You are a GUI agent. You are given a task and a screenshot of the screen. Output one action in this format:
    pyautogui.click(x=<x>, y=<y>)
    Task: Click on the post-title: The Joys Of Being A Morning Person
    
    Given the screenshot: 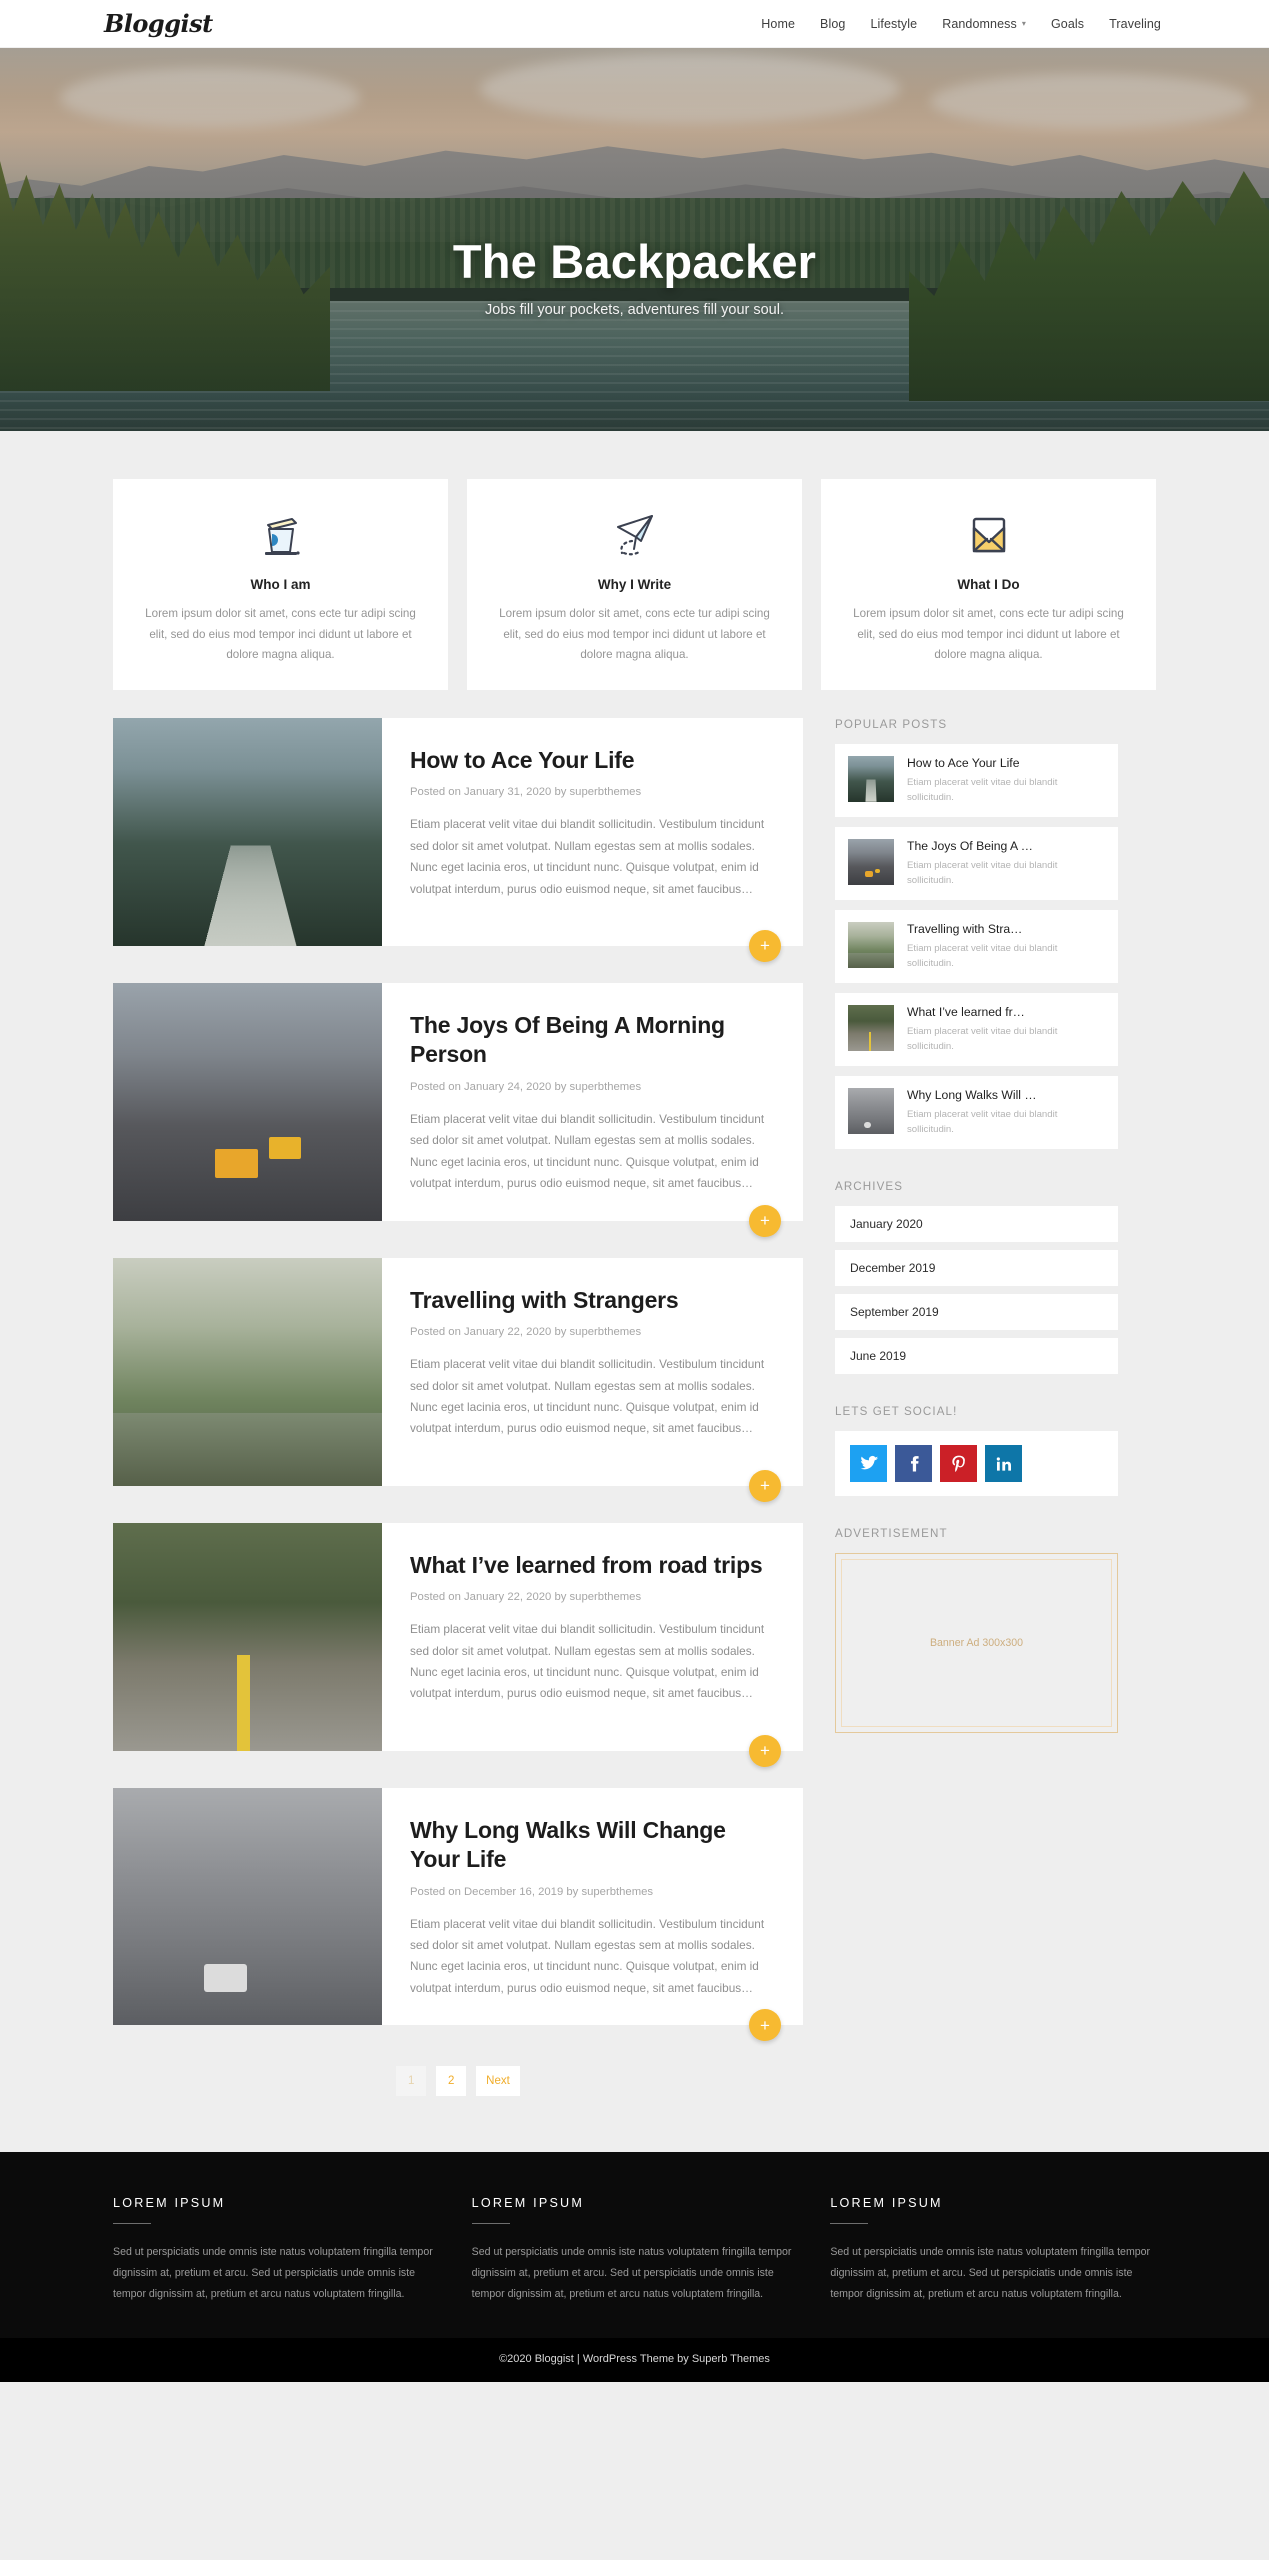 What is the action you would take?
    pyautogui.click(x=590, y=1040)
    